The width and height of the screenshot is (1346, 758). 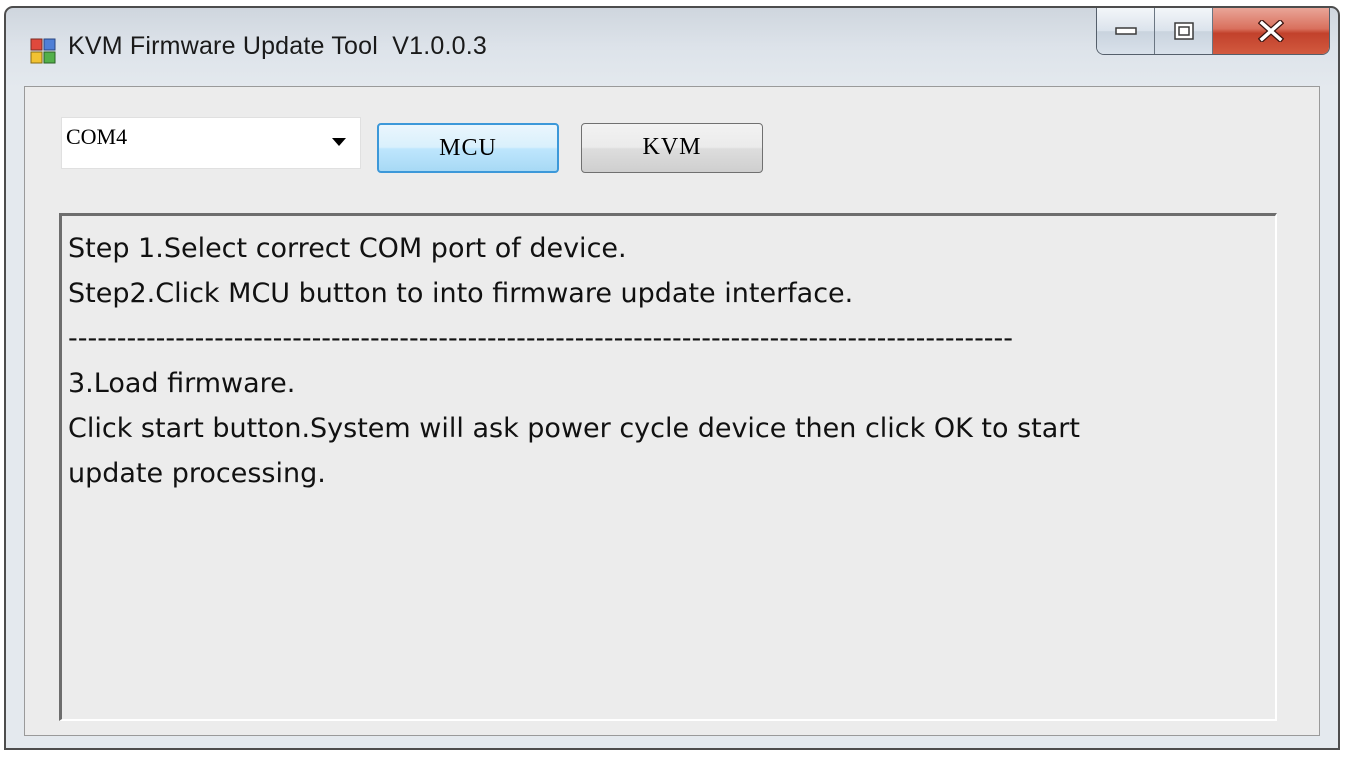 I want to click on maximize-icon, so click(x=1183, y=31).